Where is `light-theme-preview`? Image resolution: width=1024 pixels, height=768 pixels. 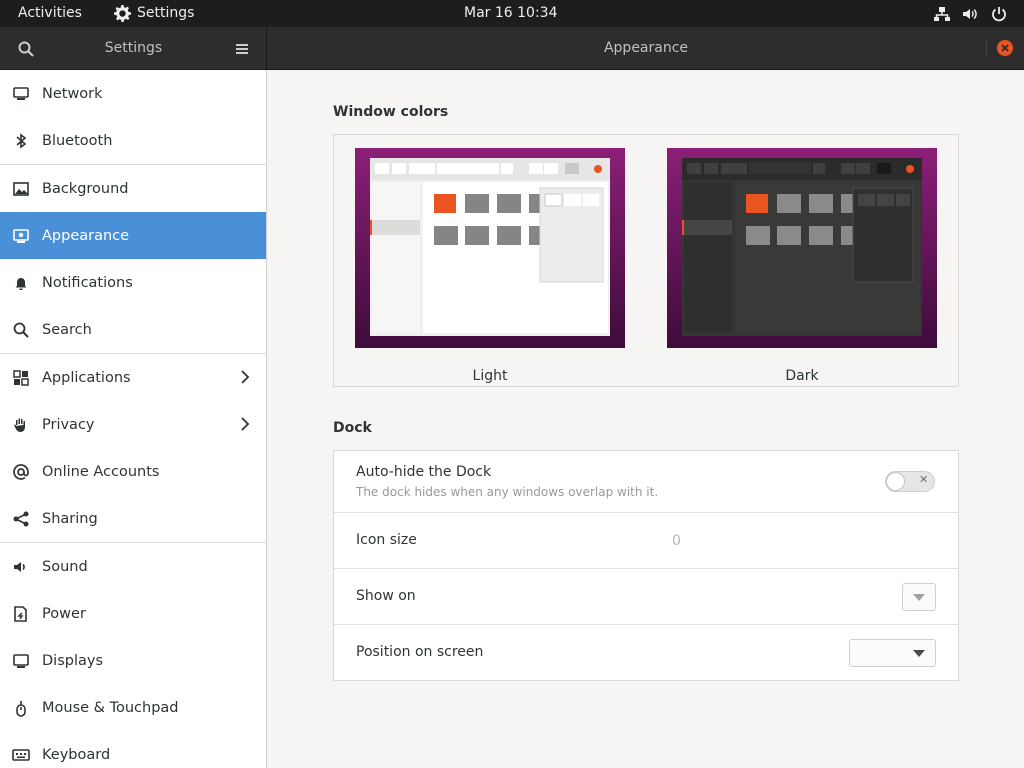 light-theme-preview is located at coordinates (490, 248).